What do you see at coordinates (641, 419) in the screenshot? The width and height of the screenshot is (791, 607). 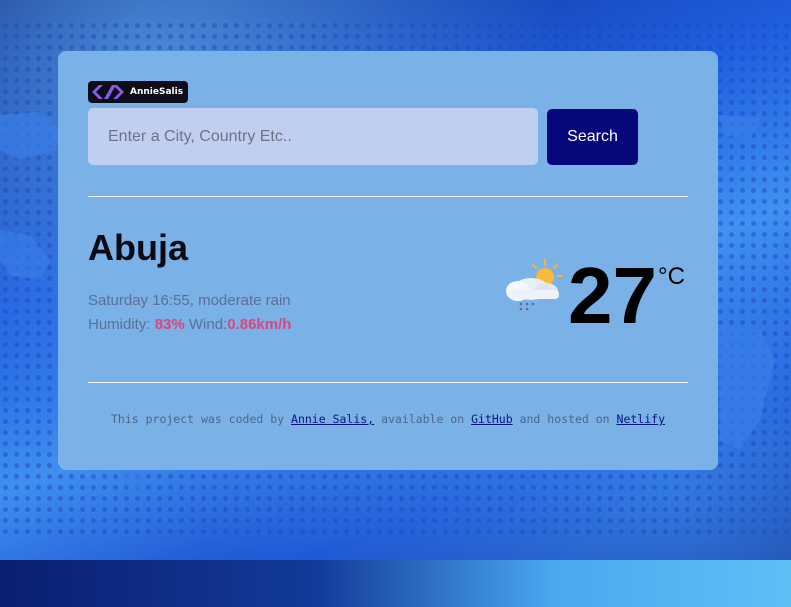 I see `netlify-link: Netlify` at bounding box center [641, 419].